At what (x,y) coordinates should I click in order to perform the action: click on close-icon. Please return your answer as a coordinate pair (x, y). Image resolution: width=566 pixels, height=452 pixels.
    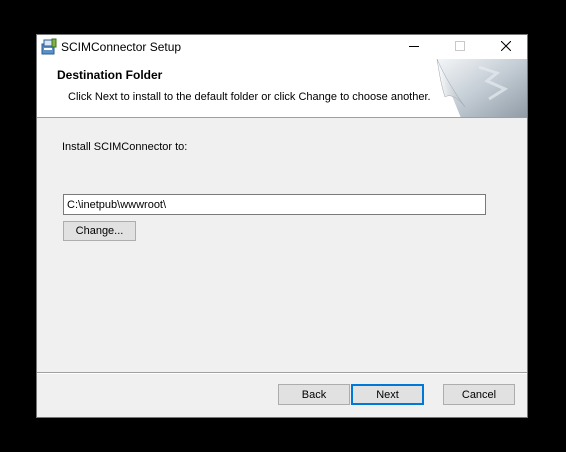
    Looking at the image, I should click on (506, 47).